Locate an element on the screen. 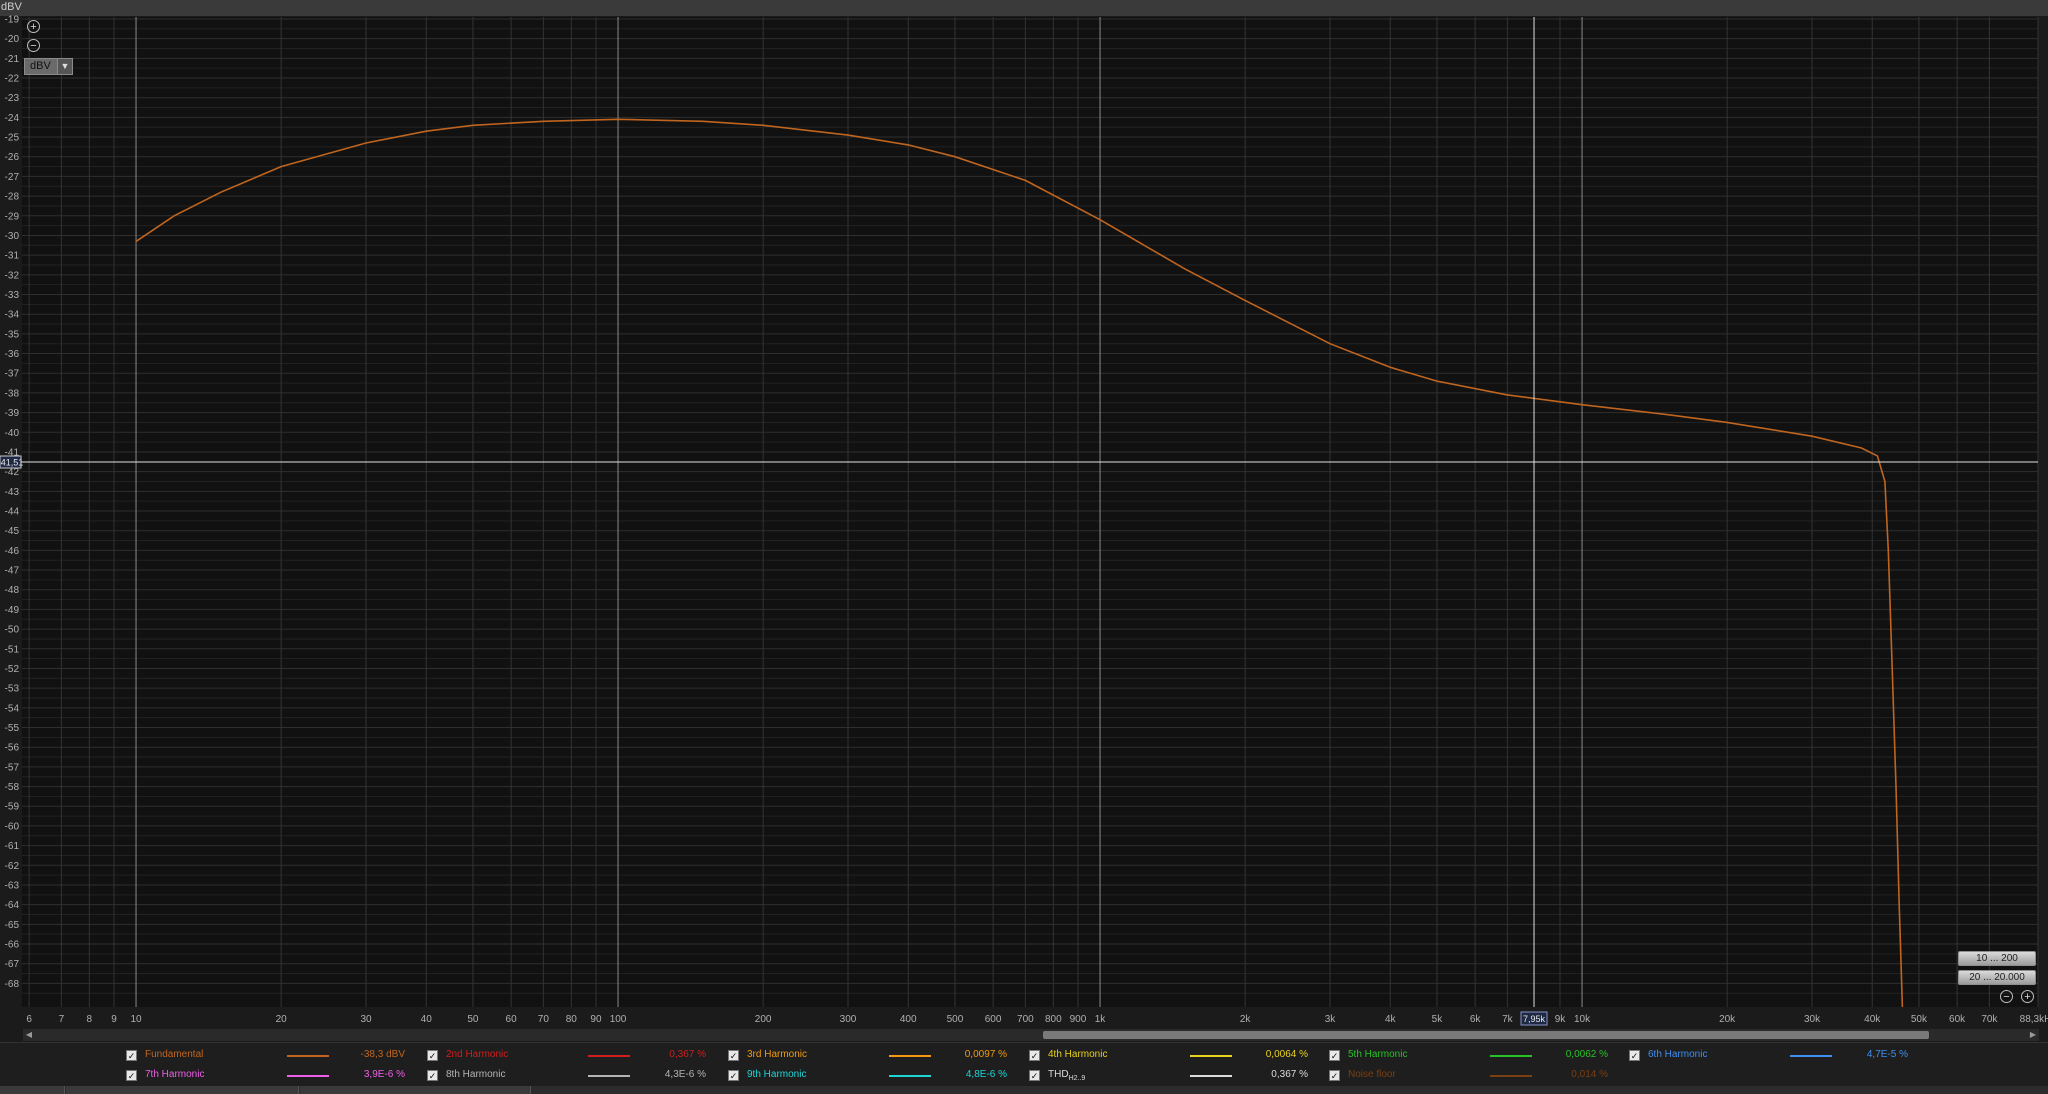 The width and height of the screenshot is (2048, 1094). legend-label: 3rd Harmonic is located at coordinates (777, 1054).